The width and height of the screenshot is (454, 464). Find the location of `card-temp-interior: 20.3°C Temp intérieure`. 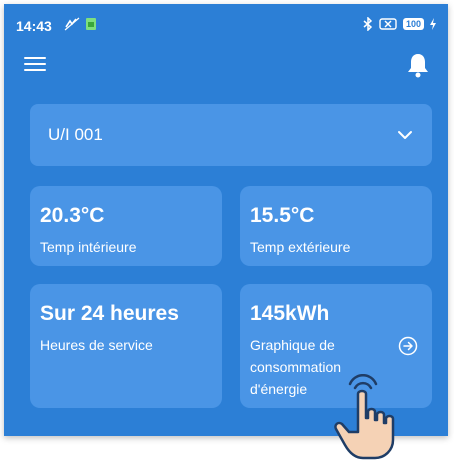

card-temp-interior: 20.3°C Temp intérieure is located at coordinates (126, 226).